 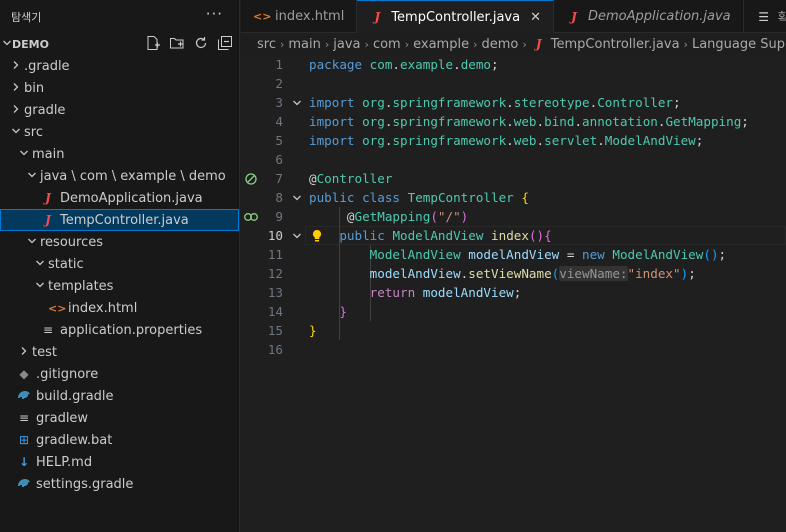 I want to click on breadcrumb-item: Language Support, so click(x=739, y=44).